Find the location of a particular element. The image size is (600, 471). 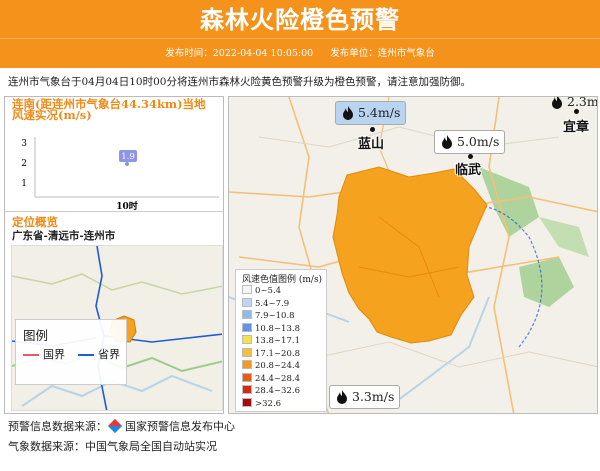

source-line: 预警信息数据来源： 国家预警信息发布中心 is located at coordinates (121, 426).